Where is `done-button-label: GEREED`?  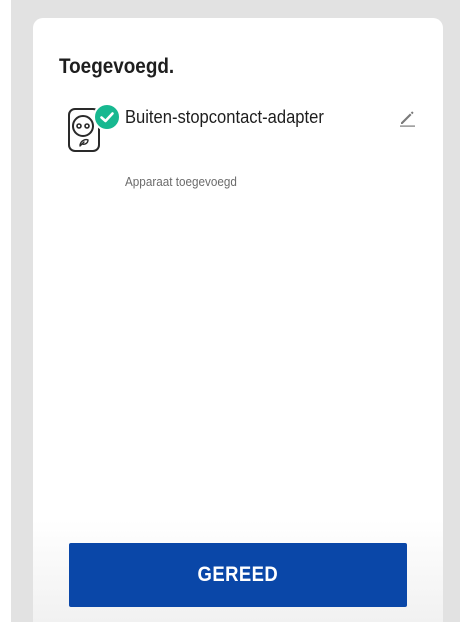 done-button-label: GEREED is located at coordinates (238, 574).